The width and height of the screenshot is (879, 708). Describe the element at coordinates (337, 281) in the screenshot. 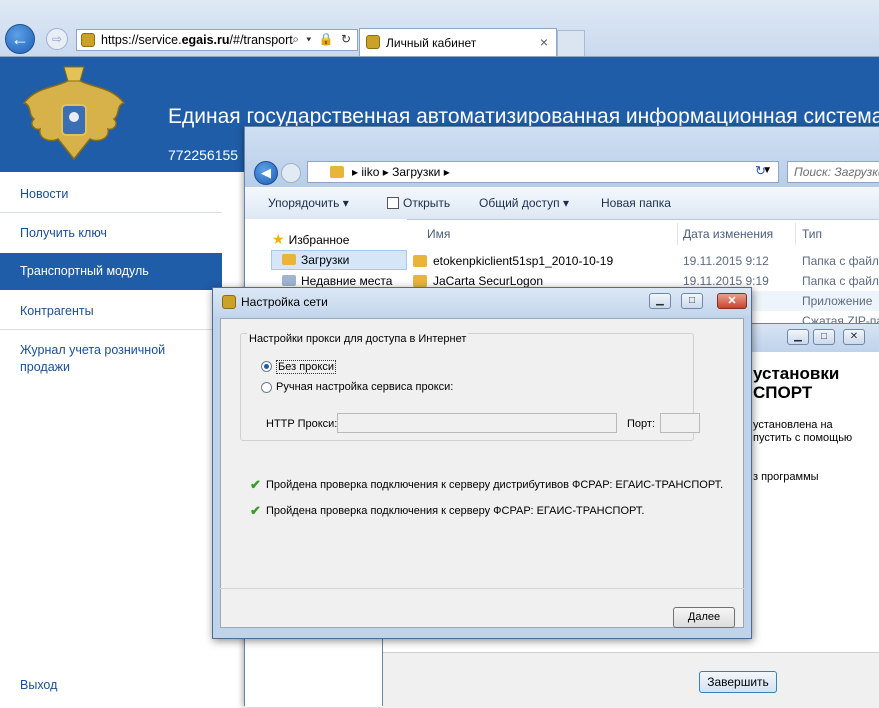

I see `nav-recent-places: Недавние места` at that location.